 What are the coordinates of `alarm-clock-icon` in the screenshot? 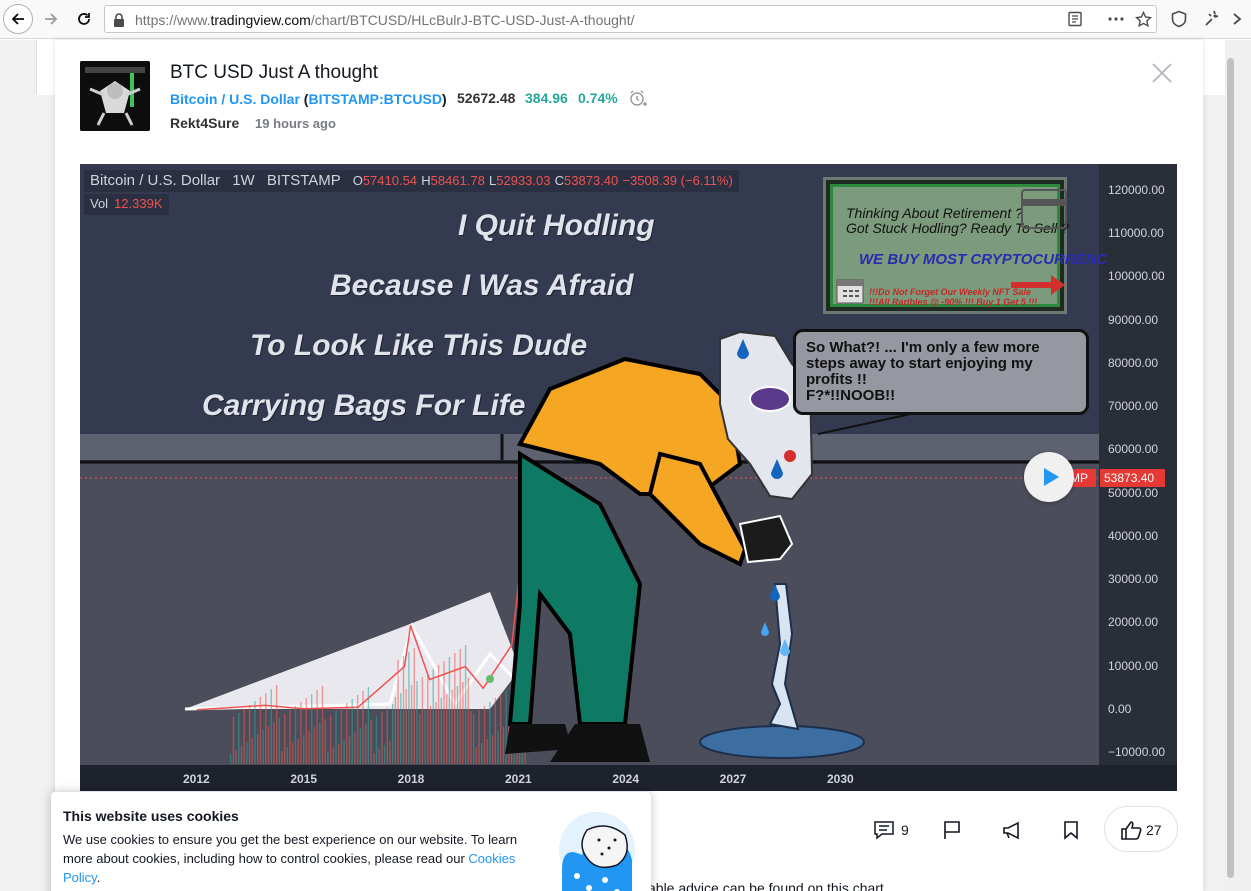 It's located at (638, 99).